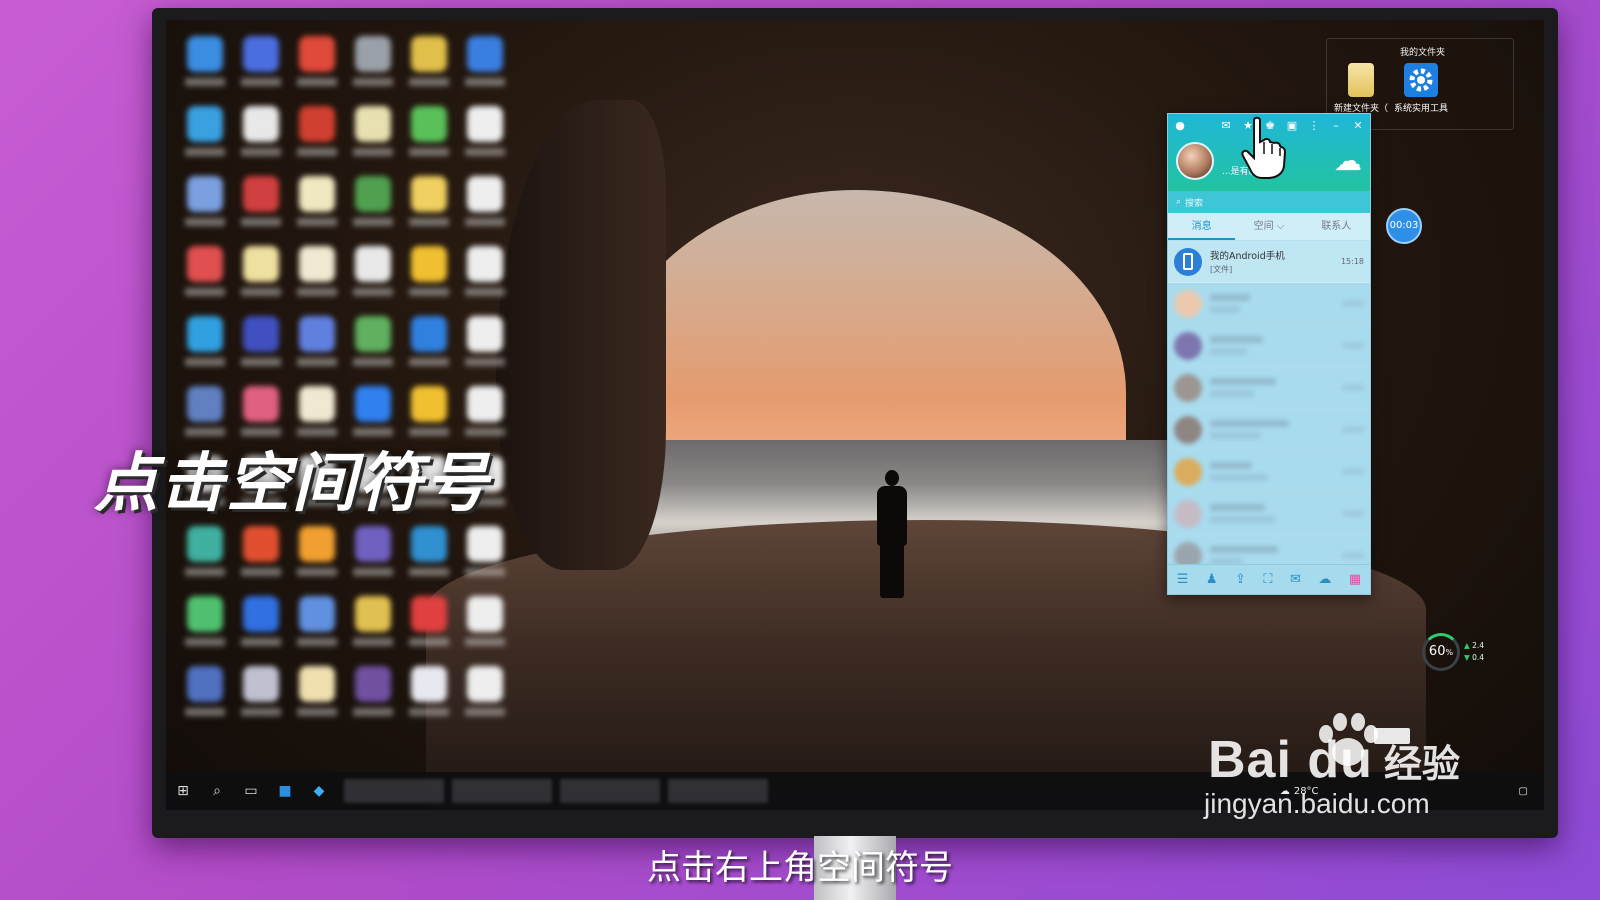  I want to click on search-input: ⌕ 搜索, so click(1269, 202).